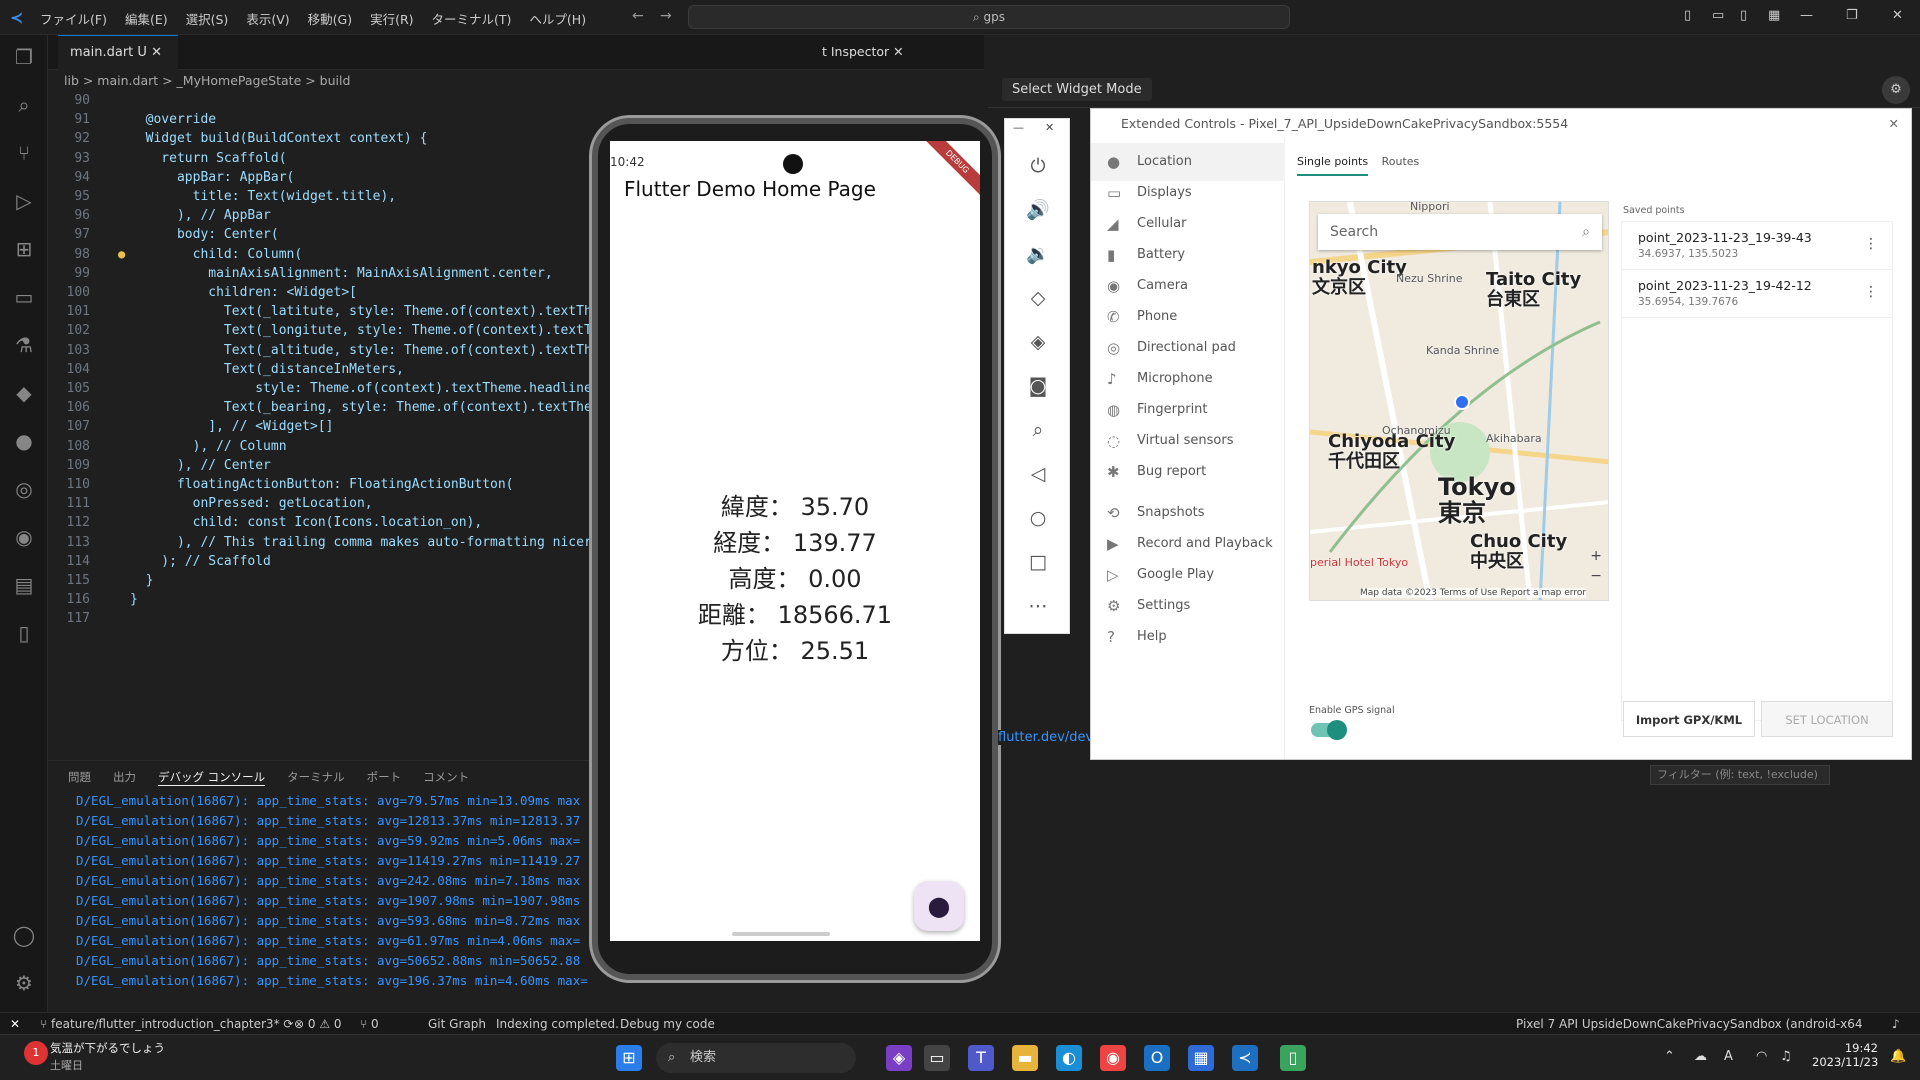  What do you see at coordinates (24, 489) in the screenshot?
I see `edge-devtools-icon: ◎` at bounding box center [24, 489].